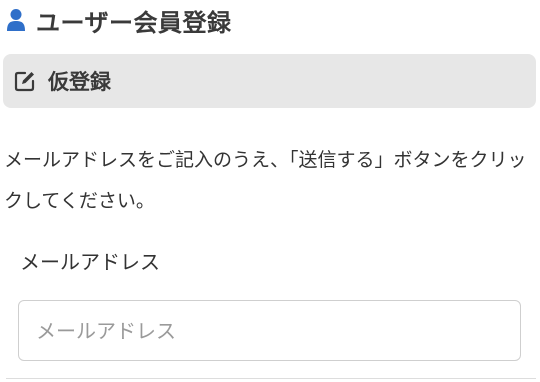  I want to click on page-title: ユーザー会員登録, so click(134, 22).